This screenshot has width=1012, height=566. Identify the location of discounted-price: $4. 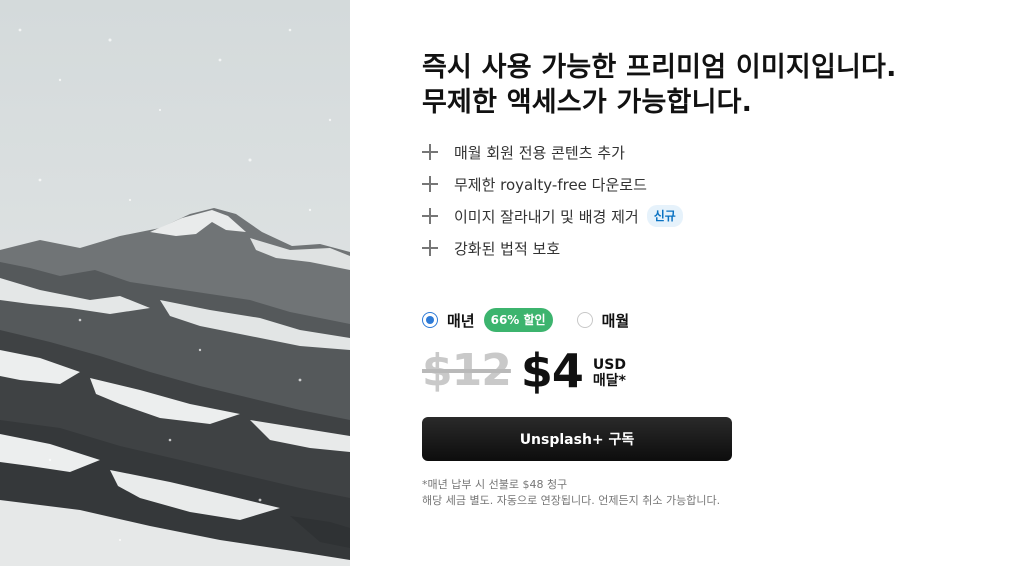
(552, 371).